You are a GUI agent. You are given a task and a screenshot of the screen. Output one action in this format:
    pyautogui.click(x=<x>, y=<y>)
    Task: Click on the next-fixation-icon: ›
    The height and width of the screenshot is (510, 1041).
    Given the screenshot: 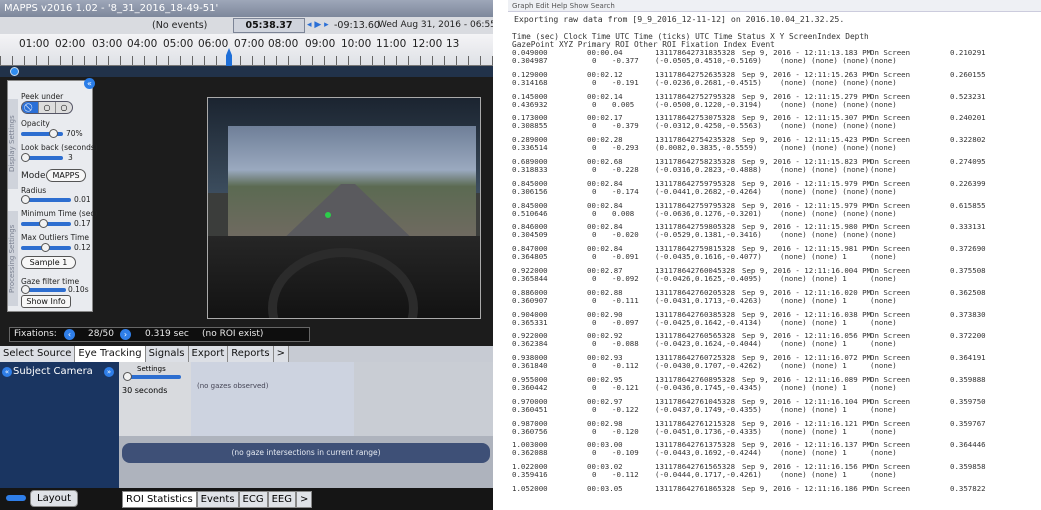 What is the action you would take?
    pyautogui.click(x=125, y=334)
    